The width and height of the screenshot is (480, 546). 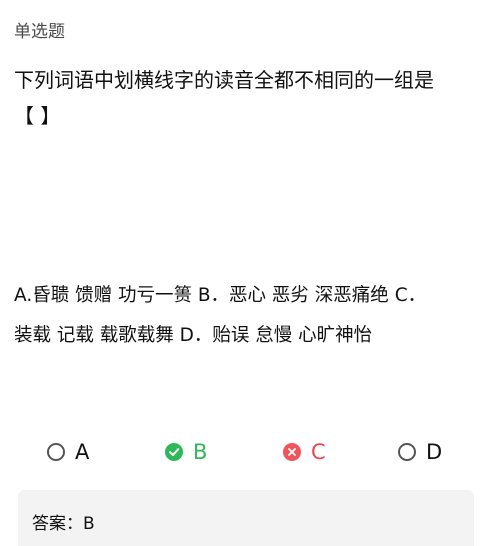 I want to click on option-b: B, so click(x=186, y=452).